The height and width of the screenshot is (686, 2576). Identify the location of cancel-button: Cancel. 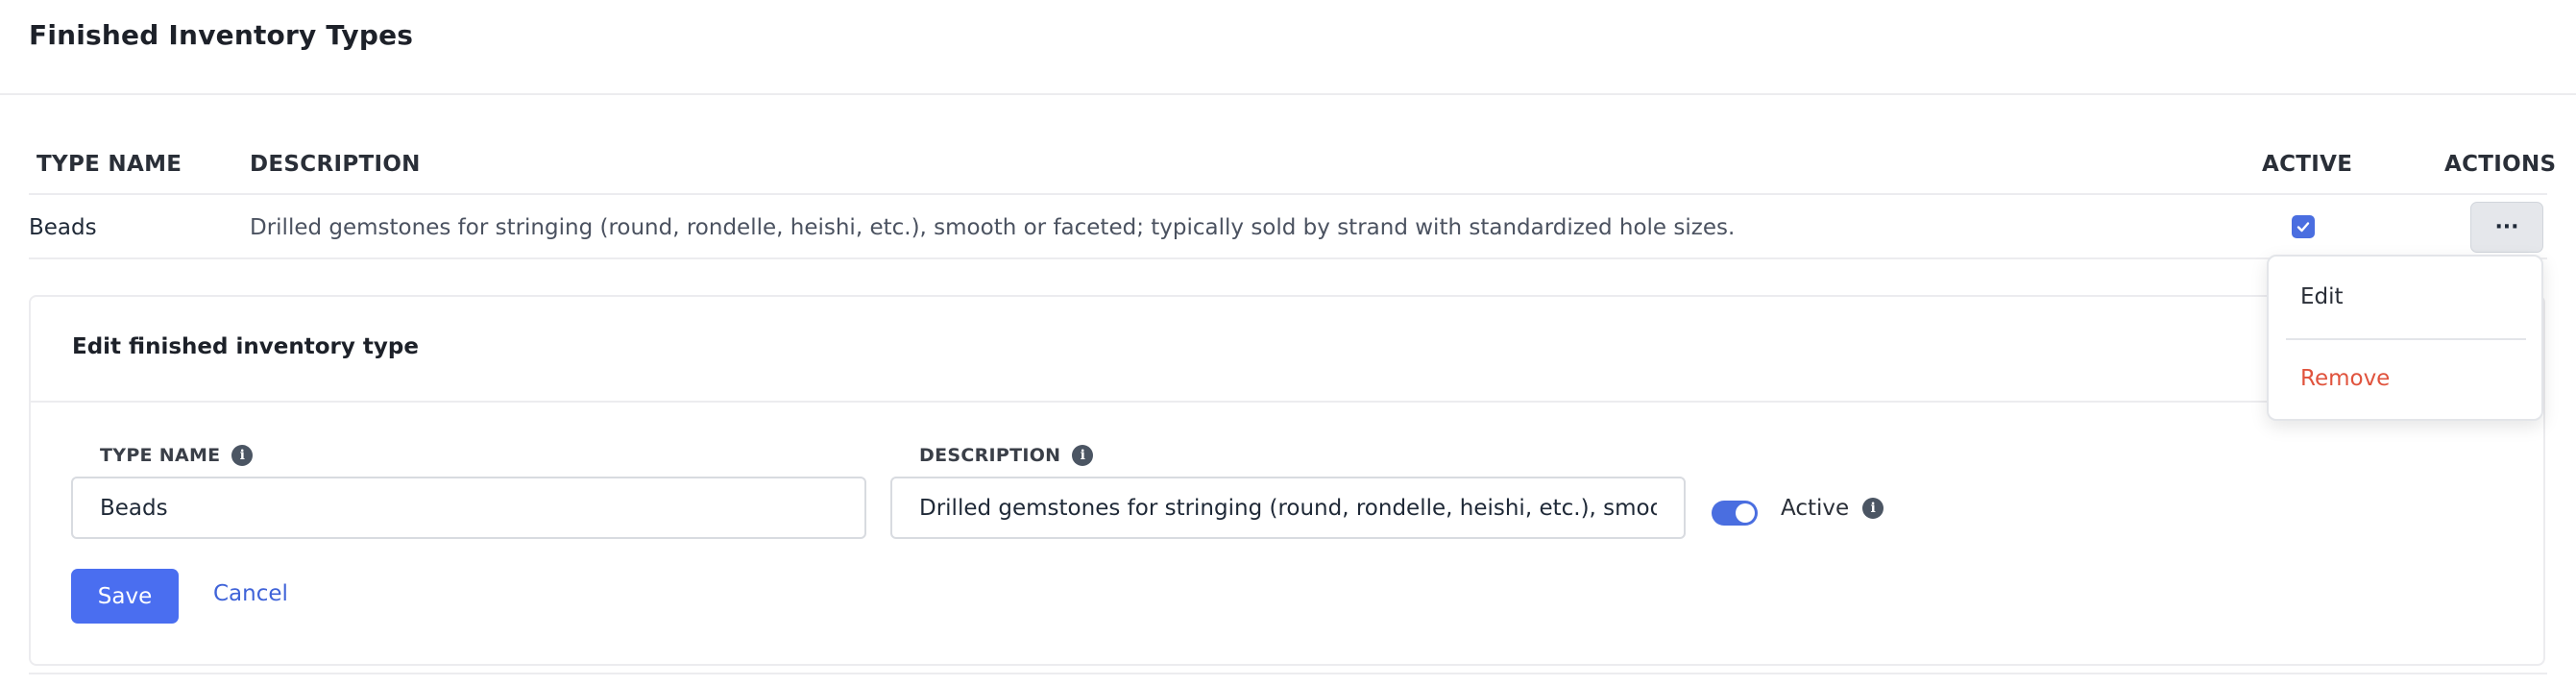
(250, 594).